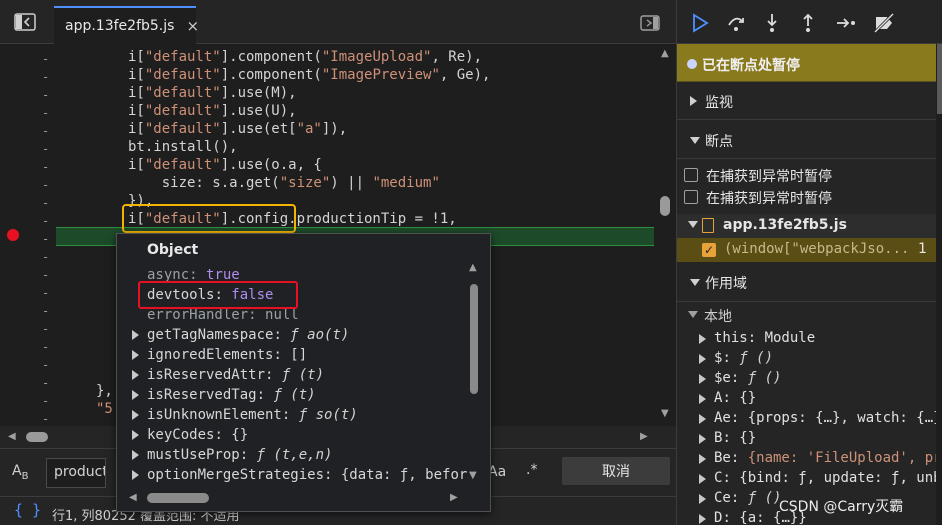  Describe the element at coordinates (212, 111) in the screenshot. I see `code-line: i["default"].use(U),` at that location.